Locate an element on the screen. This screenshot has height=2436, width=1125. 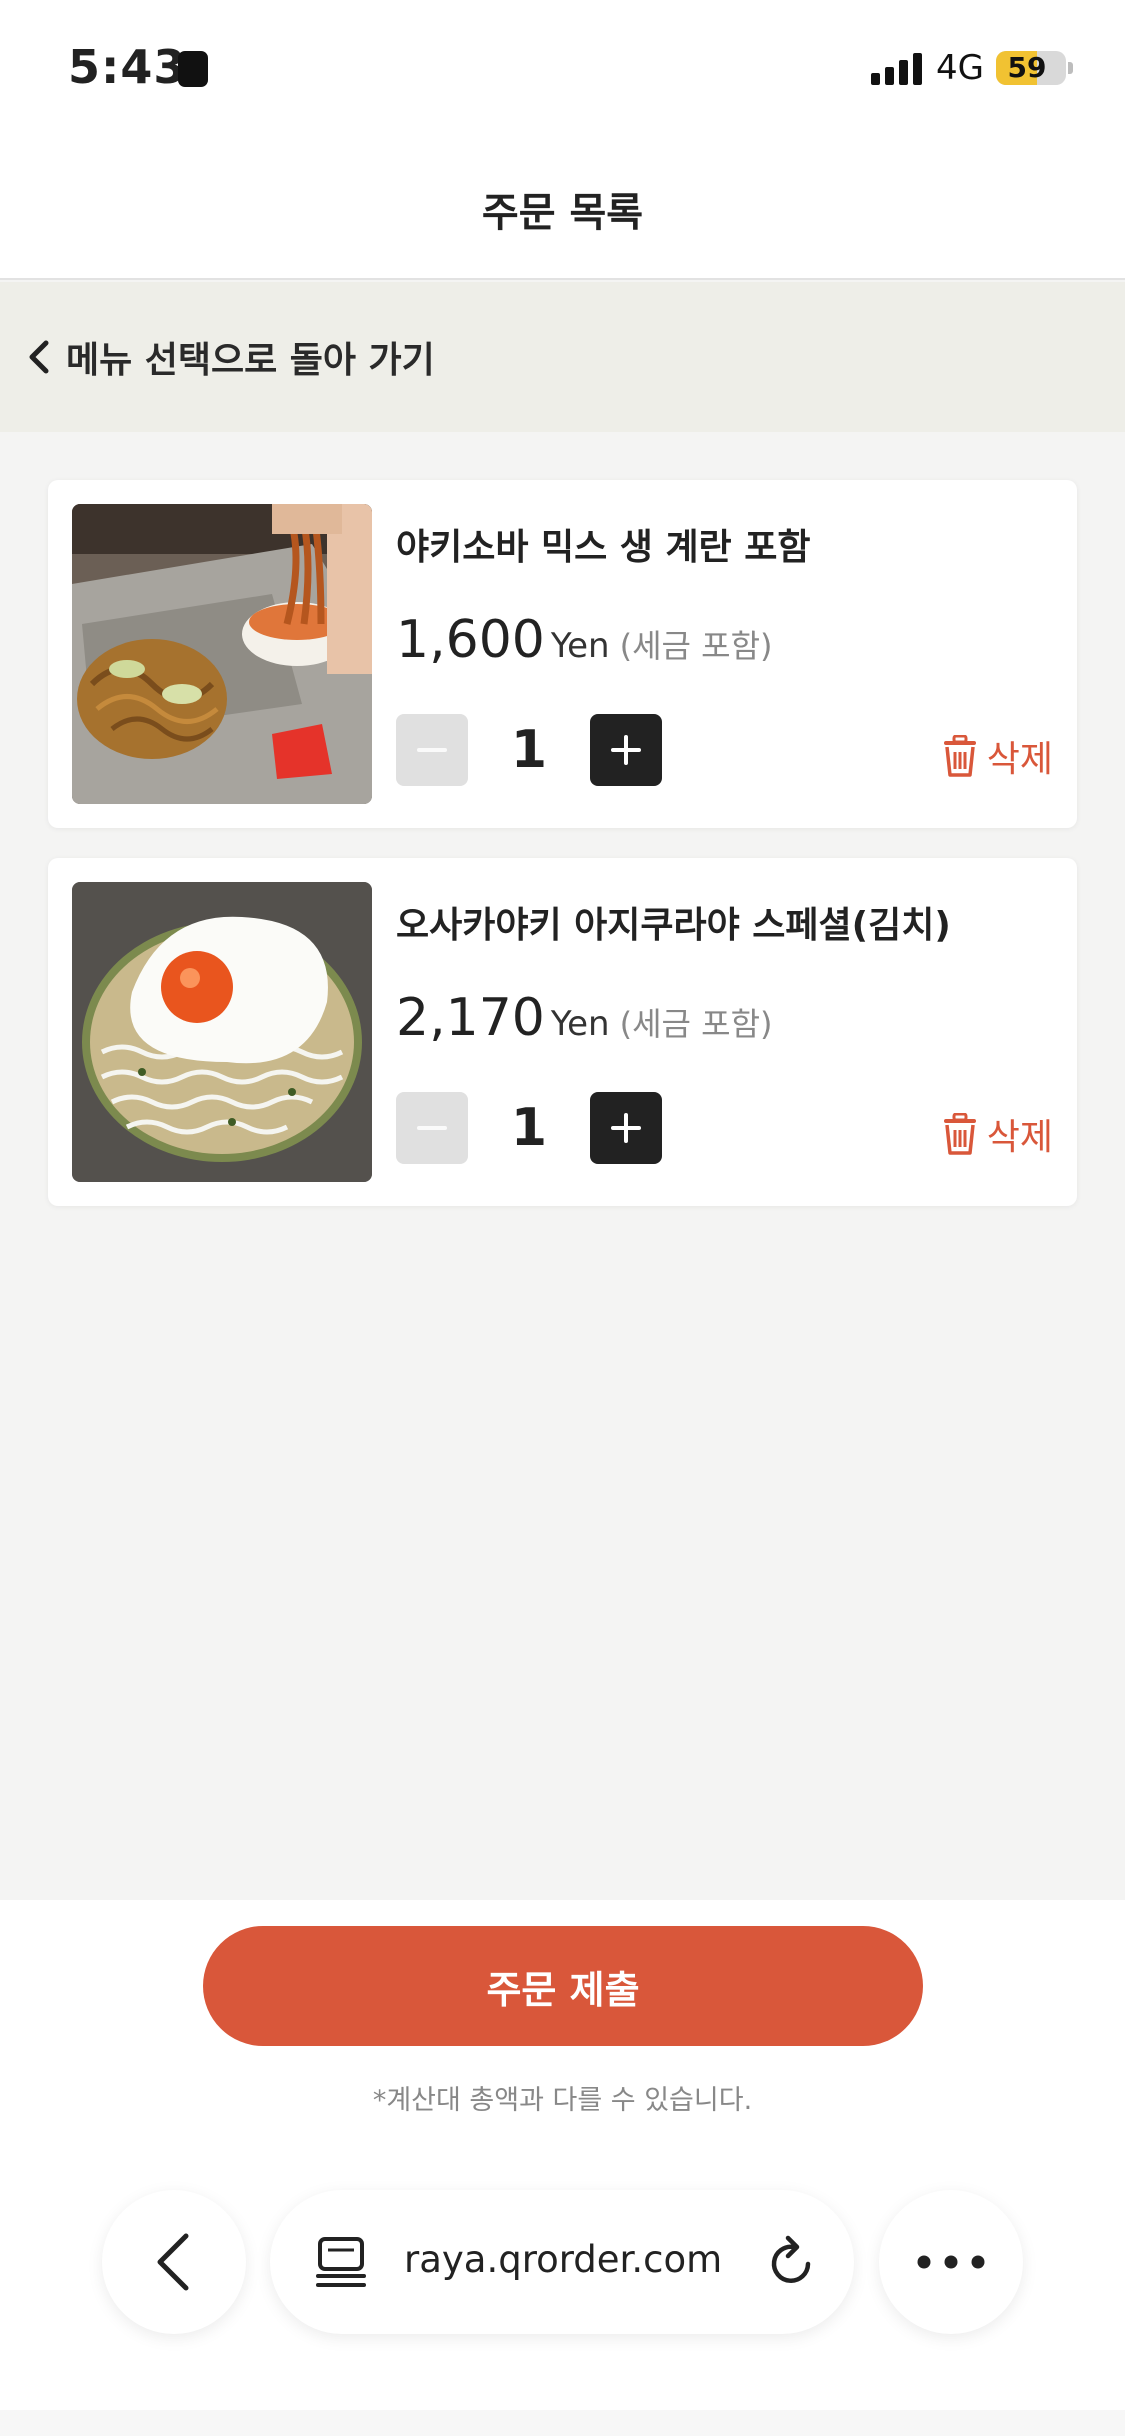
okonomiyaki-photo is located at coordinates (222, 1032).